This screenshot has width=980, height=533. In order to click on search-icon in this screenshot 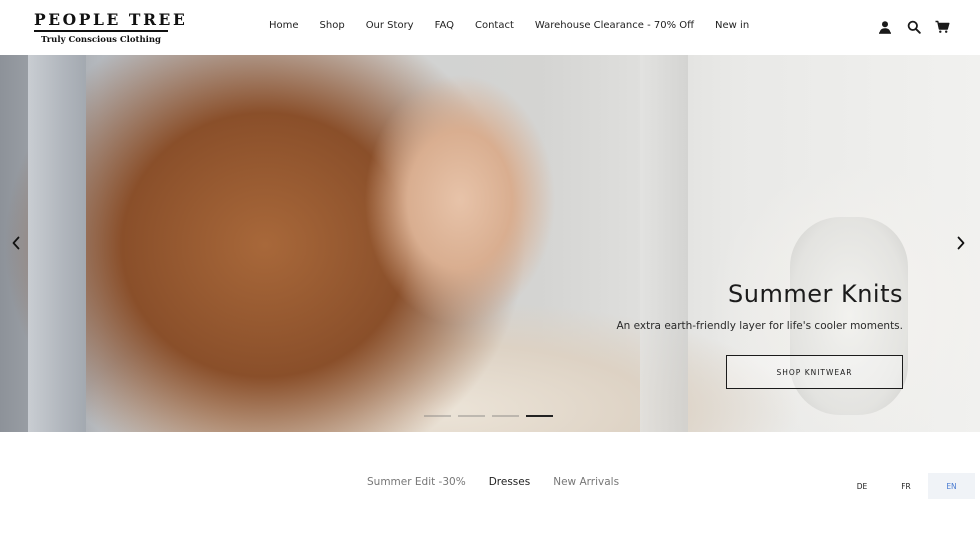, I will do `click(913, 26)`.